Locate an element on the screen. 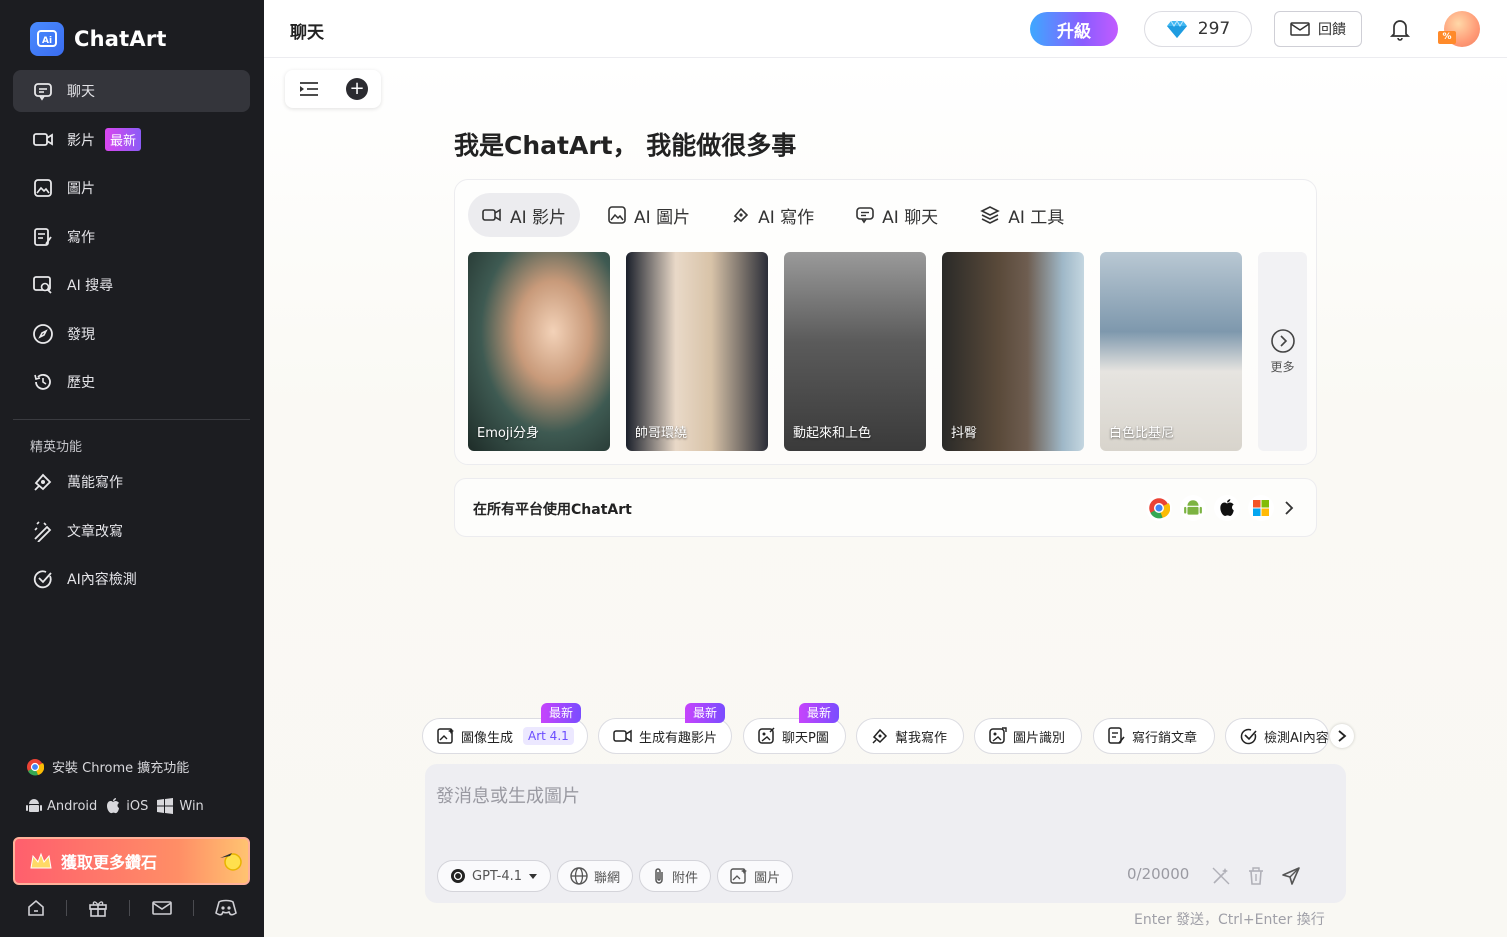  thumbnail-card: 動起來和上色 is located at coordinates (855, 351).